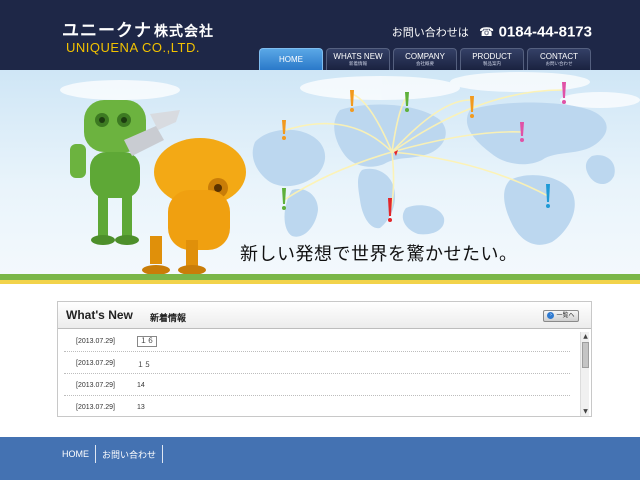 Image resolution: width=640 pixels, height=480 pixels. What do you see at coordinates (129, 454) in the screenshot?
I see `footer-link-contact: お問い合わせ` at bounding box center [129, 454].